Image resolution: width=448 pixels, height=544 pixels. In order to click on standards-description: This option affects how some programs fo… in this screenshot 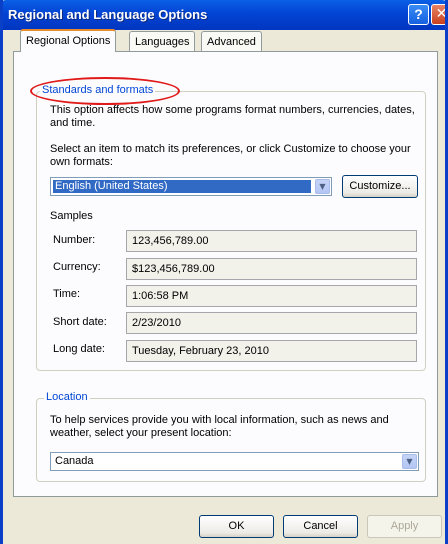, I will do `click(232, 116)`.